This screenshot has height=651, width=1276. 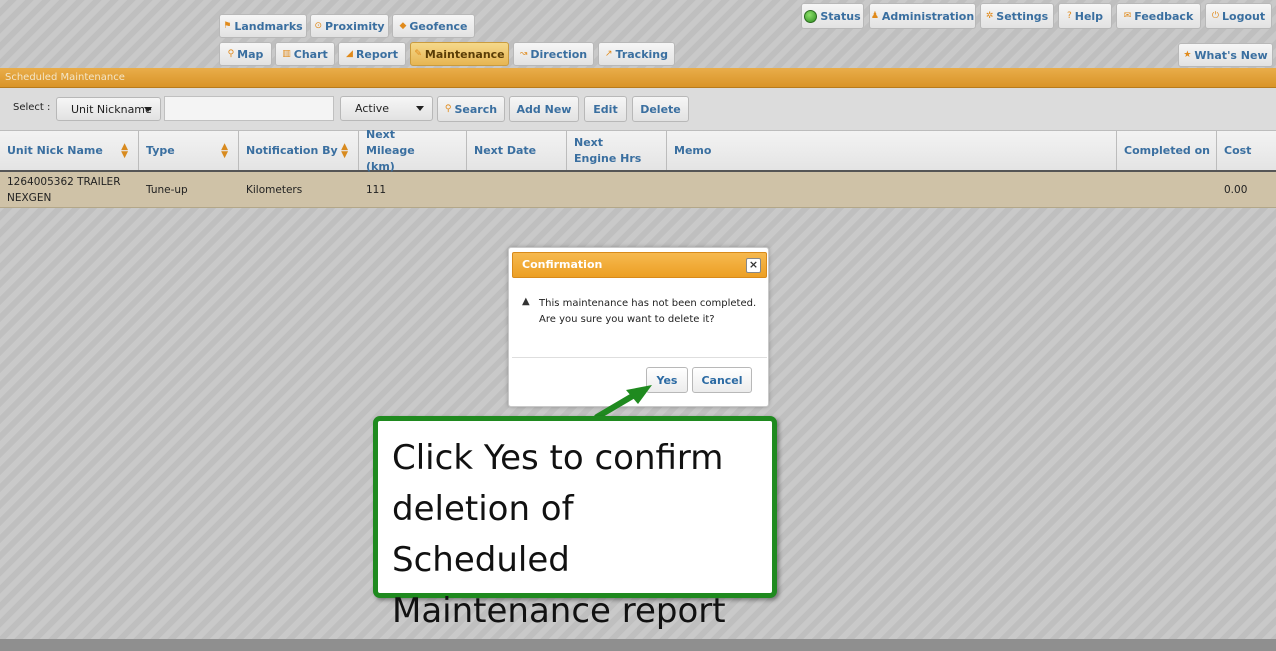 I want to click on power-icon: ⏻, so click(x=1215, y=16).